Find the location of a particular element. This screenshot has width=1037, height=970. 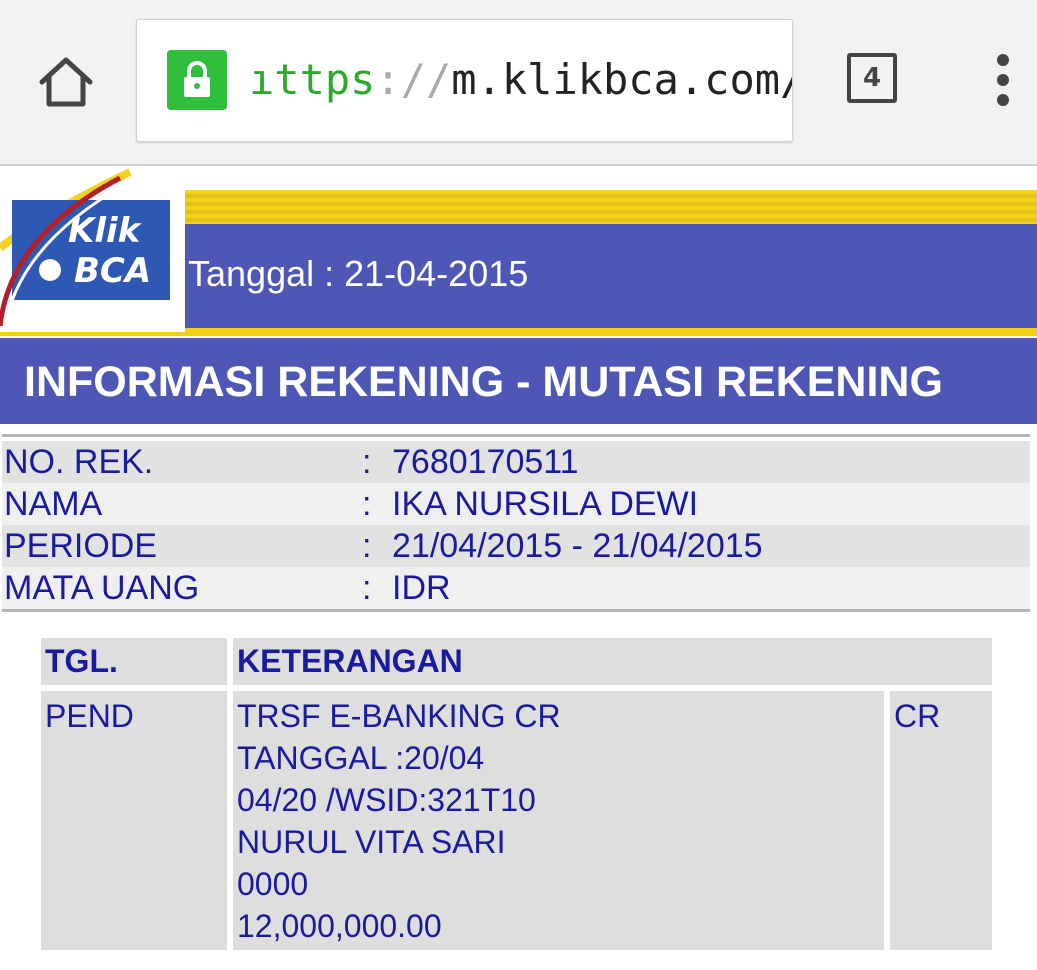

url-host: m.klikbca.com/a is located at coordinates (622, 79).